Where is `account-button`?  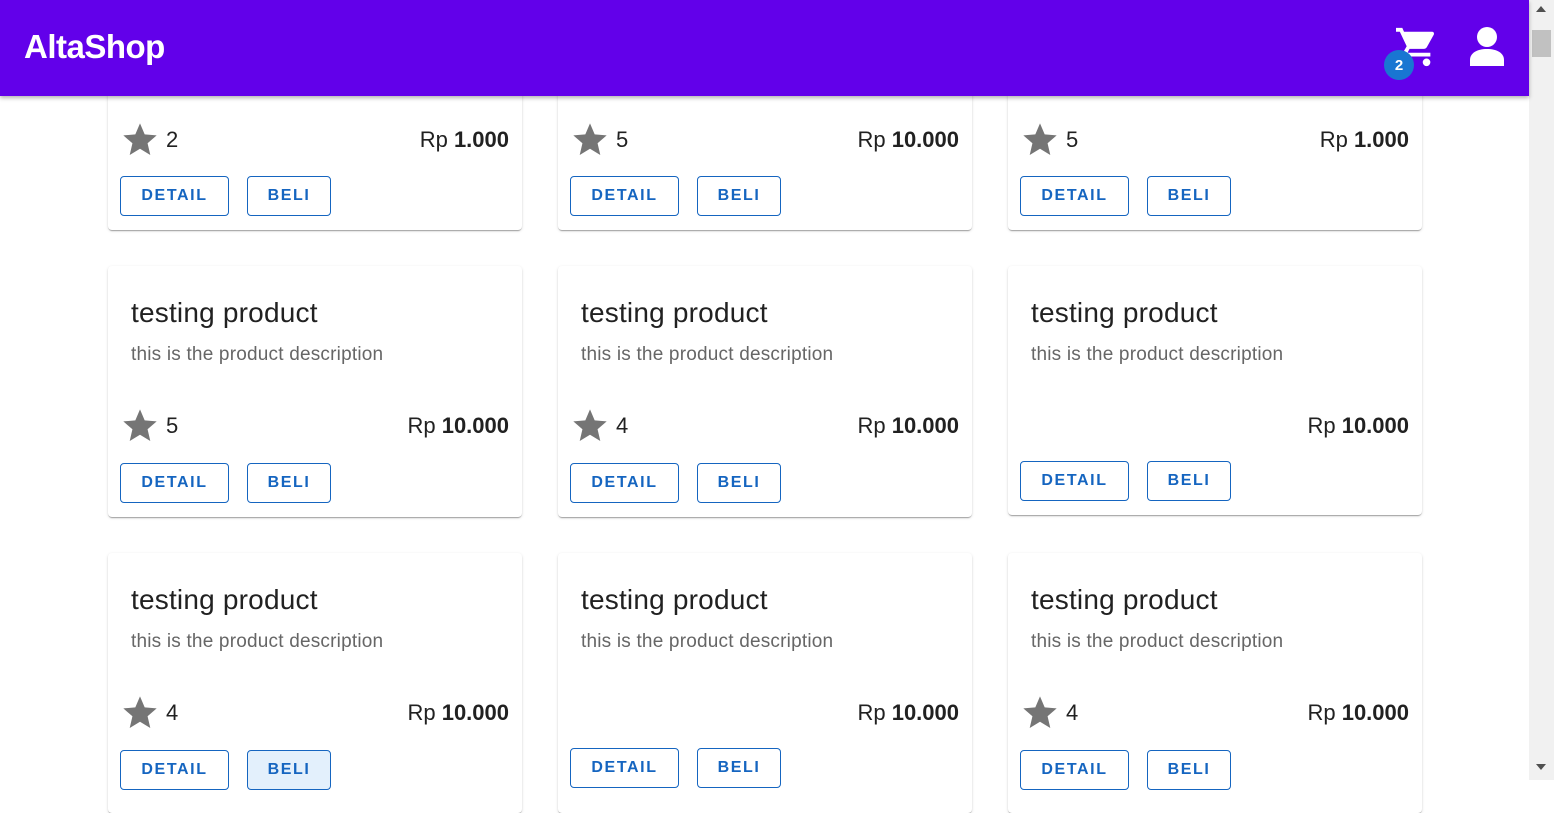 account-button is located at coordinates (1488, 47).